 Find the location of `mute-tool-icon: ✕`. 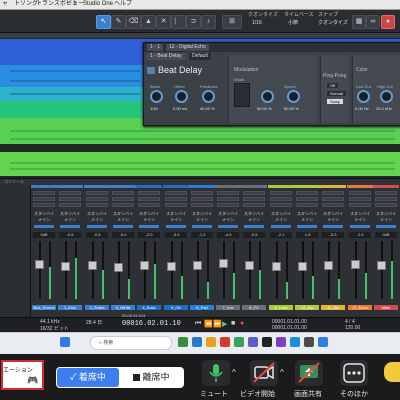

mute-tool-icon: ✕ is located at coordinates (163, 22).